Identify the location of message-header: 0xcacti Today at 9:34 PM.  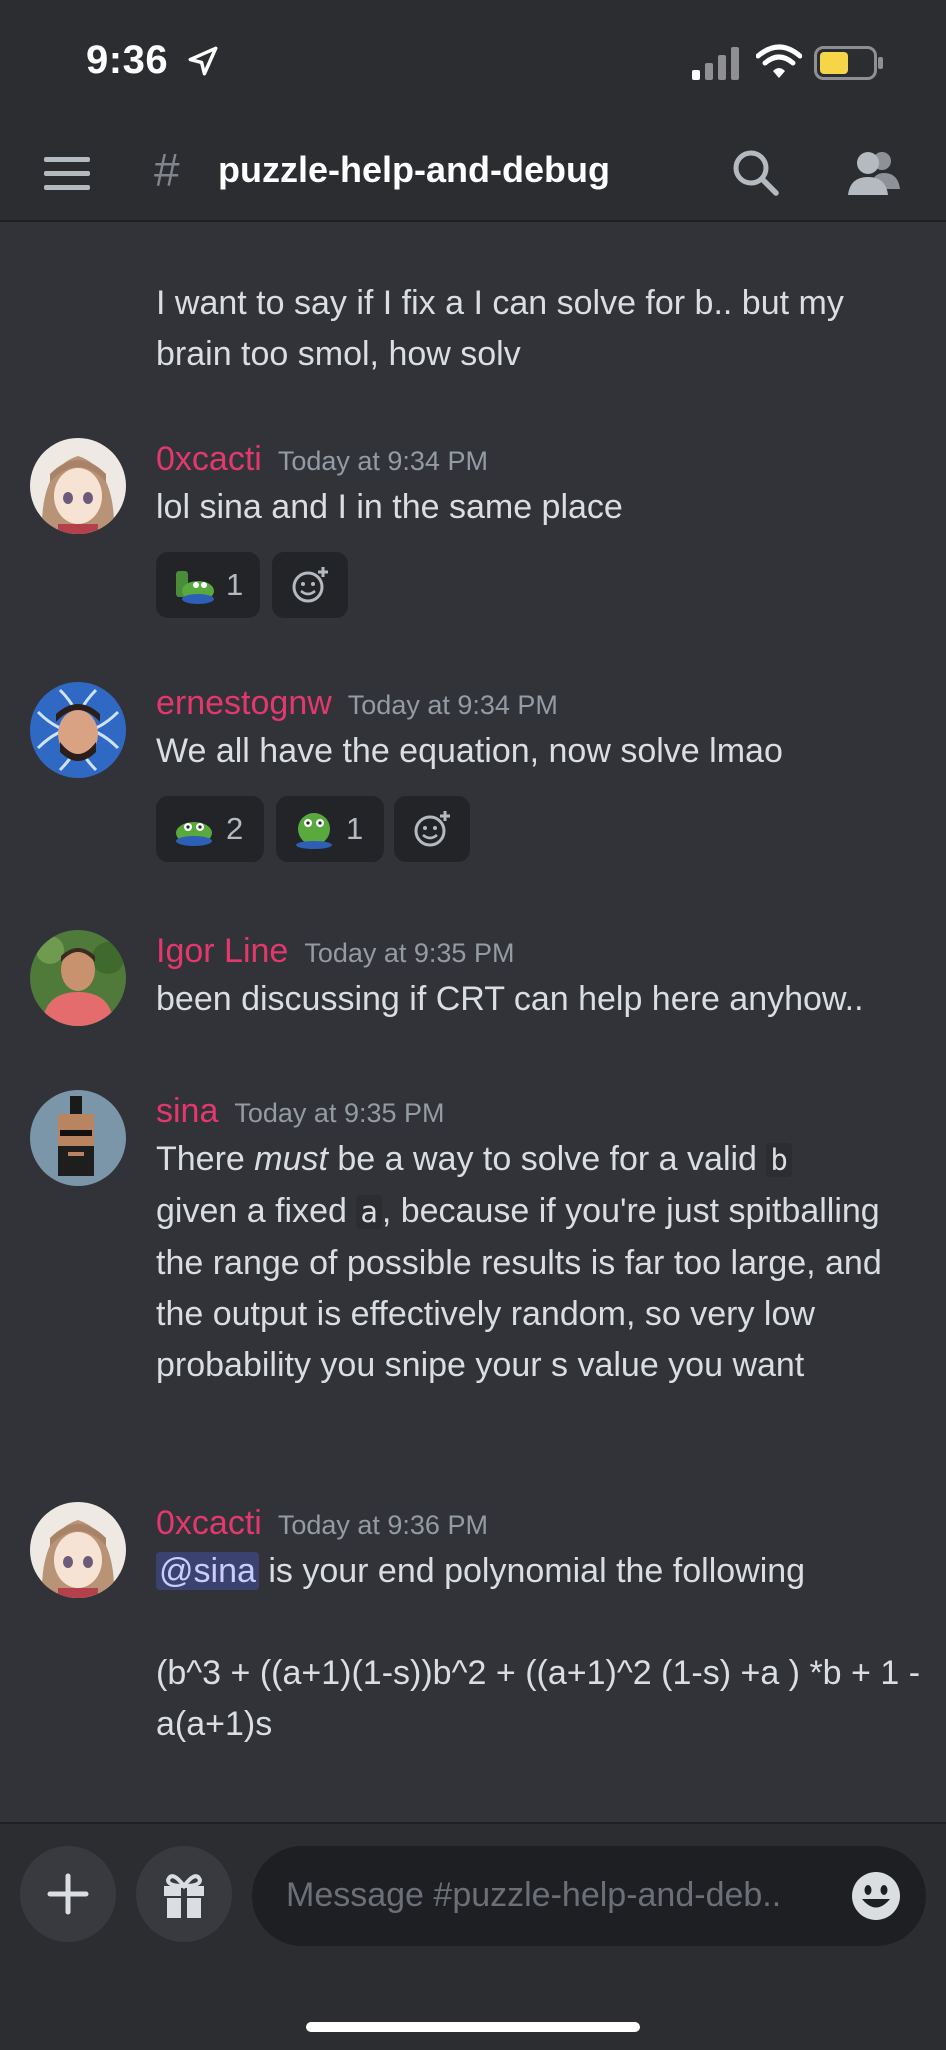
(322, 459).